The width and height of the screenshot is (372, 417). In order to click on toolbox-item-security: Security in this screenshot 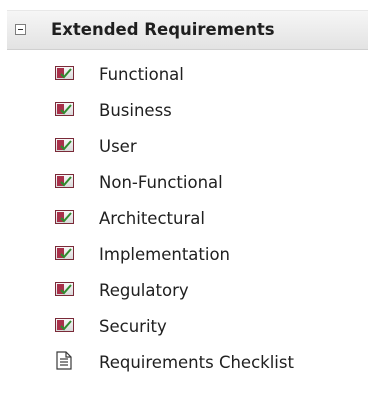, I will do `click(186, 326)`.